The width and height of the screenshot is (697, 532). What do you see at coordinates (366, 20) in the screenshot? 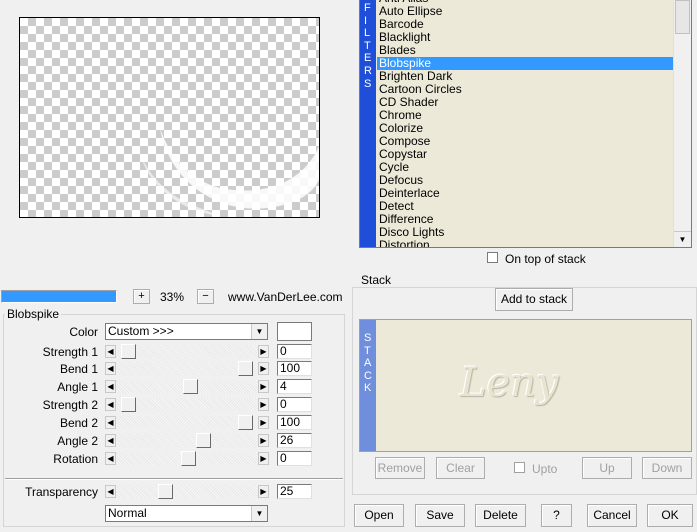
I see `sidebar-letter: I` at bounding box center [366, 20].